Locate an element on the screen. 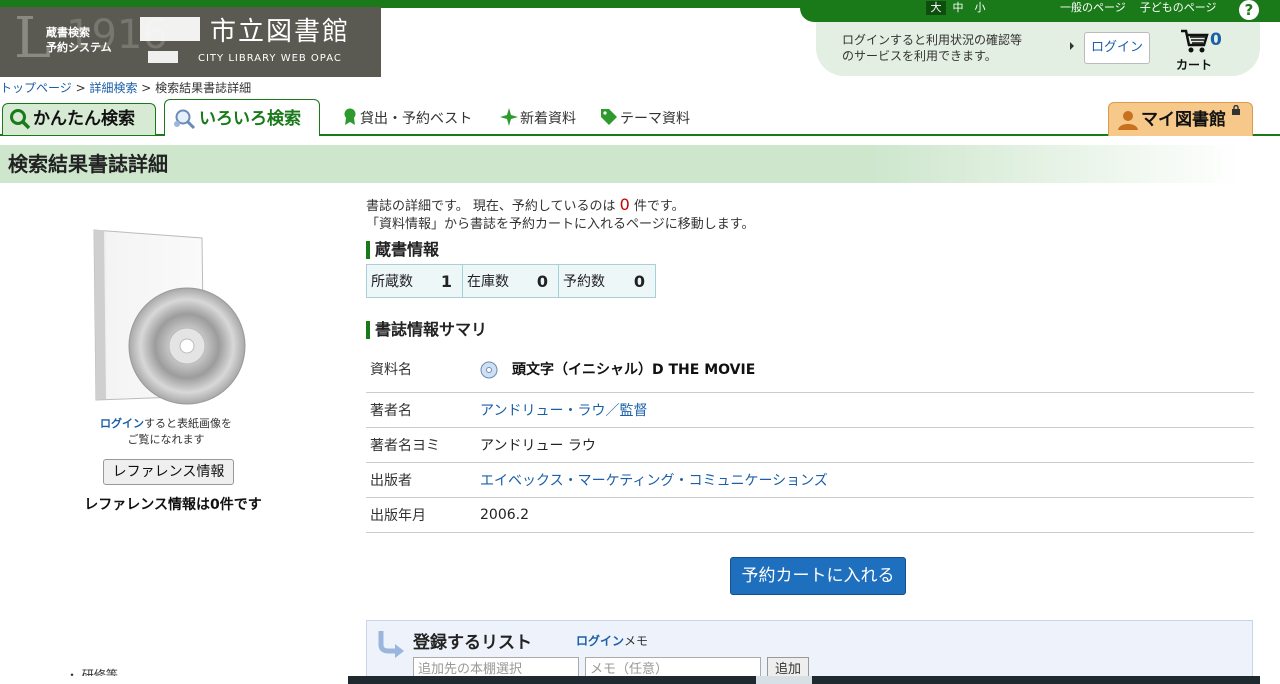  logo-library-name: 市立図書館 is located at coordinates (280, 32).